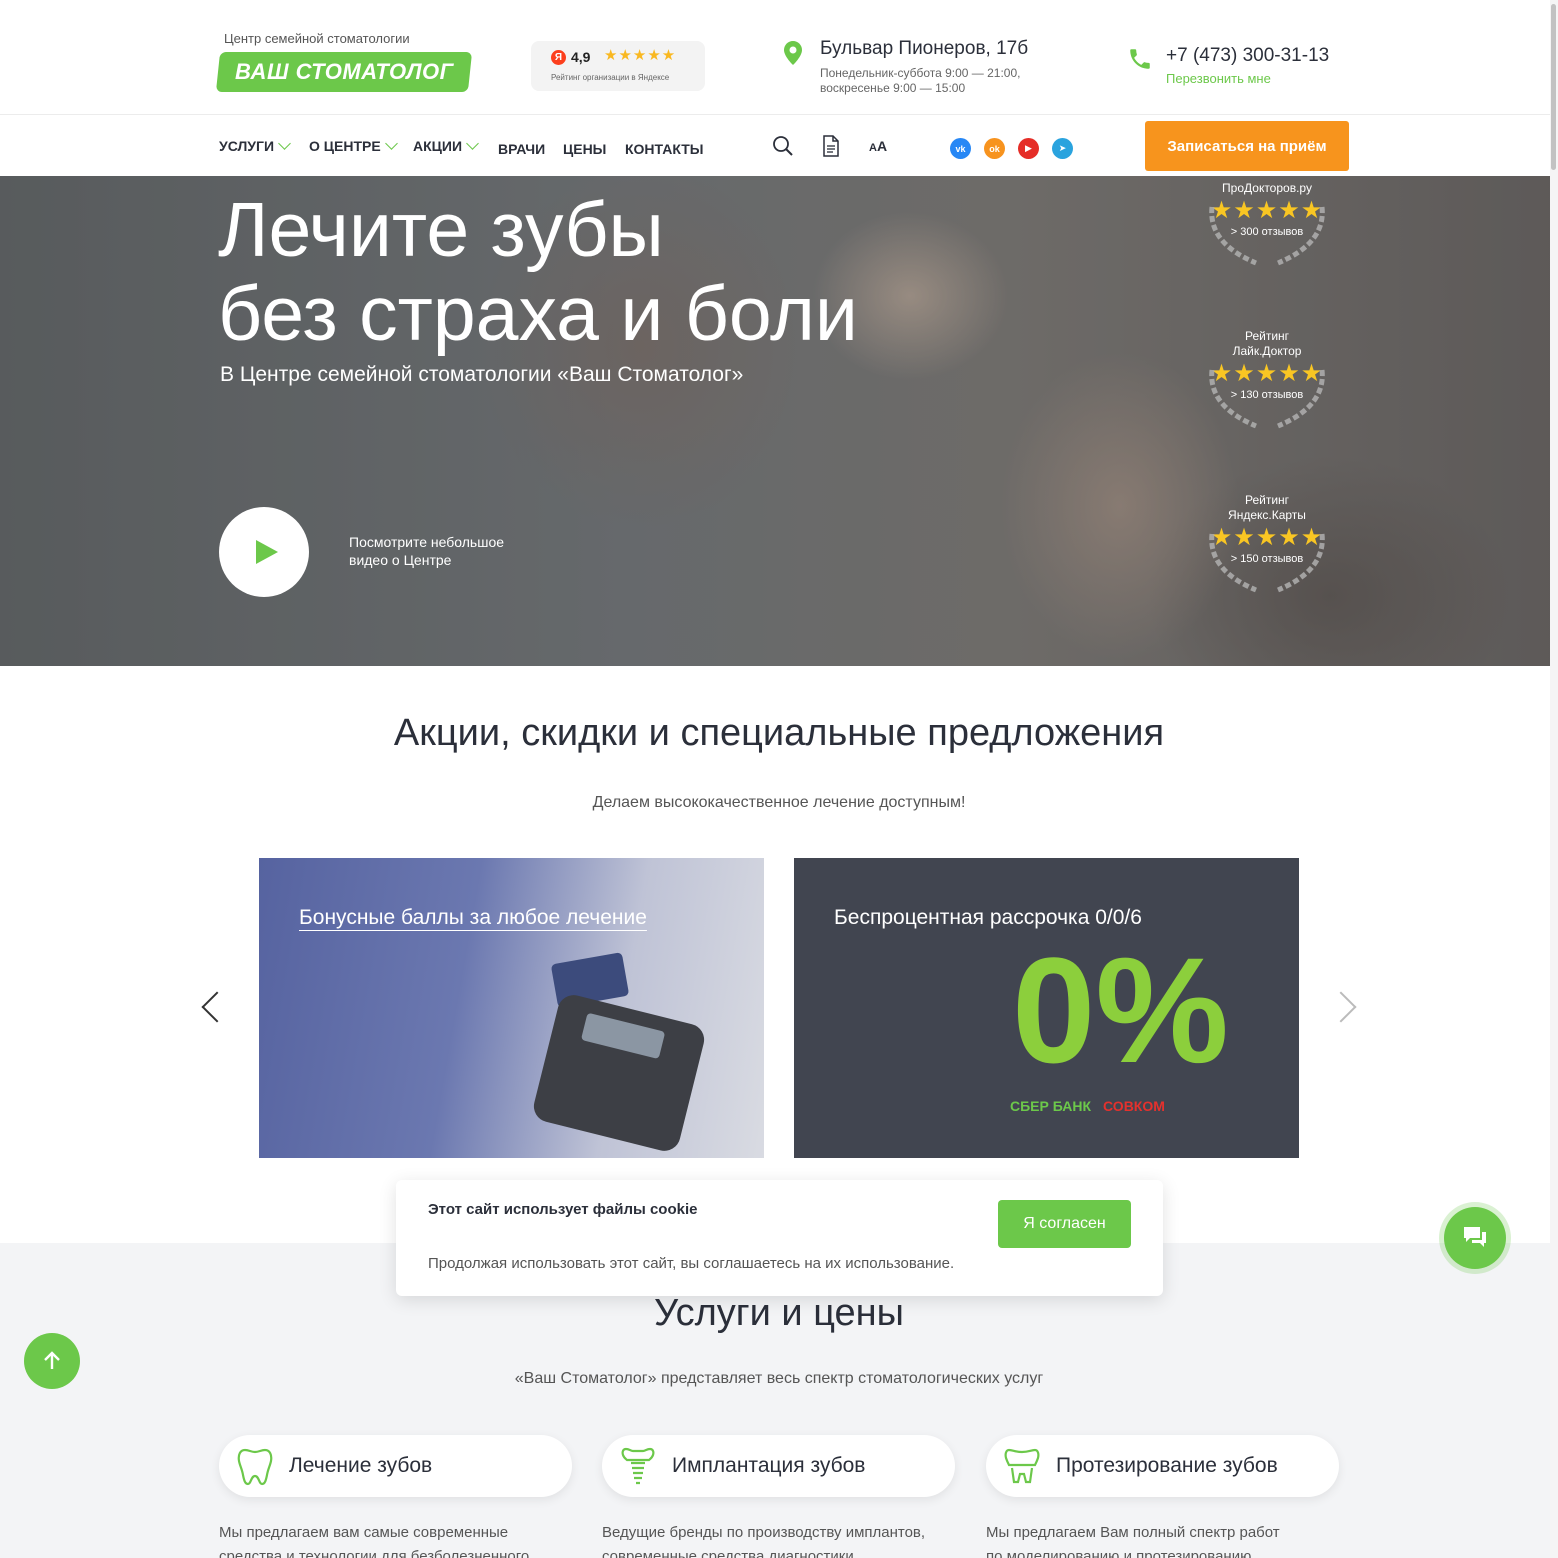 The height and width of the screenshot is (1558, 1558). I want to click on nav-label: ЦЕНЫ, so click(585, 149).